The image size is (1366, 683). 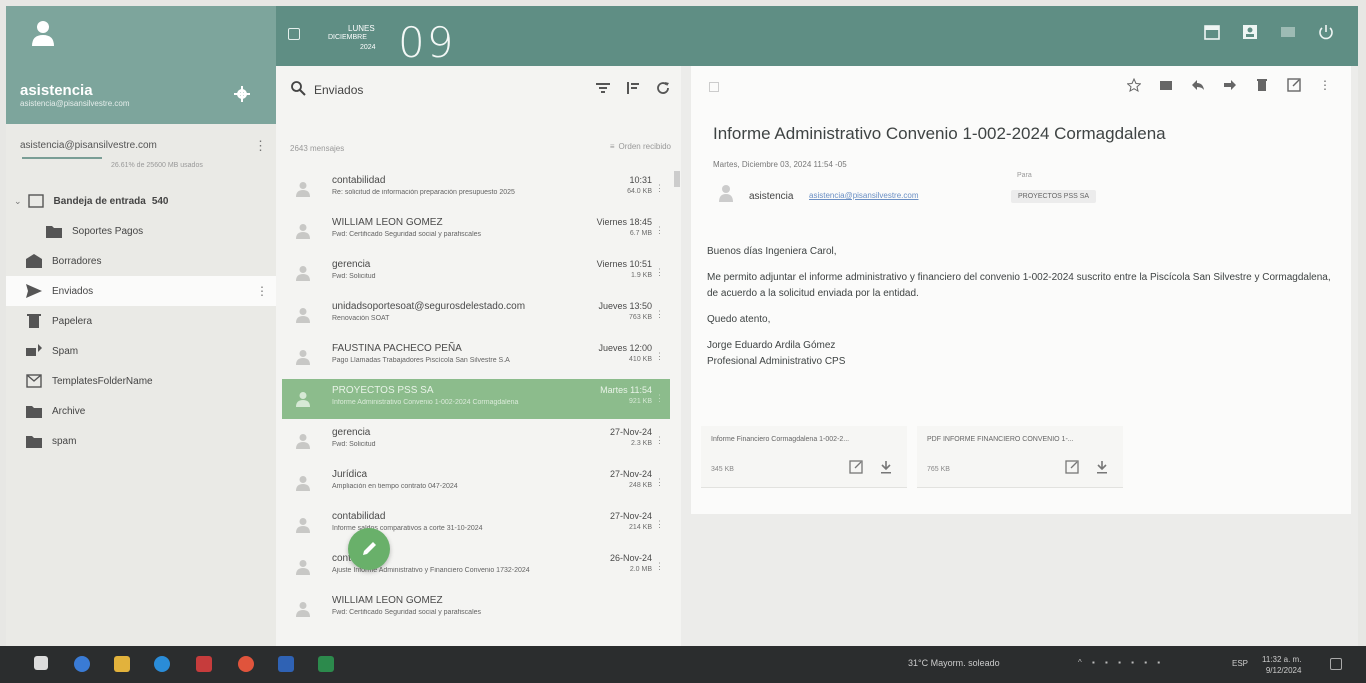 What do you see at coordinates (1326, 32) in the screenshot?
I see `power-icon` at bounding box center [1326, 32].